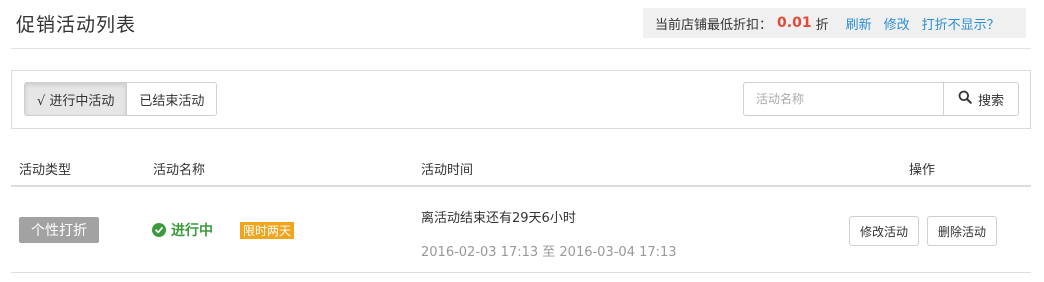 The width and height of the screenshot is (1044, 282). What do you see at coordinates (714, 25) in the screenshot?
I see `min-discount-label: 当前店铺最低折扣：` at bounding box center [714, 25].